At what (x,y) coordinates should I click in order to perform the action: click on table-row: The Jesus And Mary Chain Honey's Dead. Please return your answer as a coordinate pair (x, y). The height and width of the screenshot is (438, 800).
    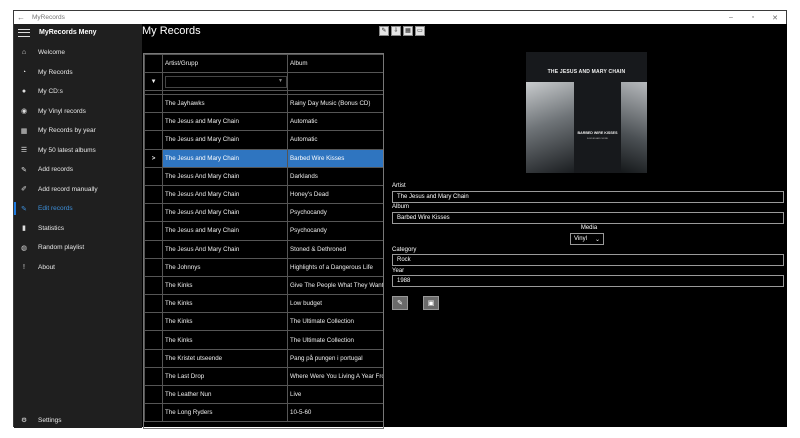
    Looking at the image, I should click on (263, 194).